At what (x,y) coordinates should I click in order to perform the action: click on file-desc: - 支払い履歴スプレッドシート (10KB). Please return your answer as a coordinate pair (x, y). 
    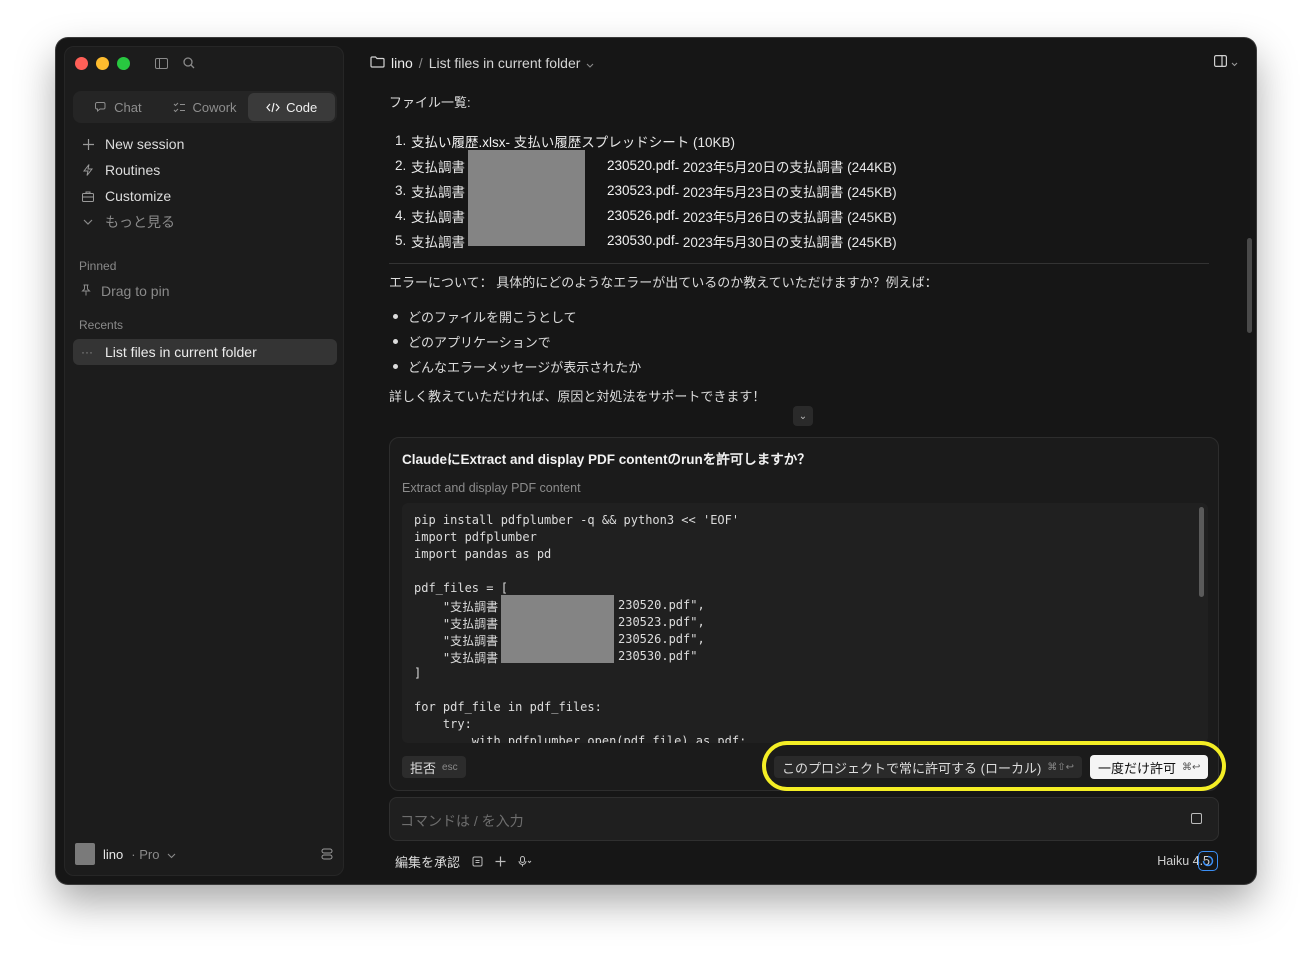
    Looking at the image, I should click on (620, 142).